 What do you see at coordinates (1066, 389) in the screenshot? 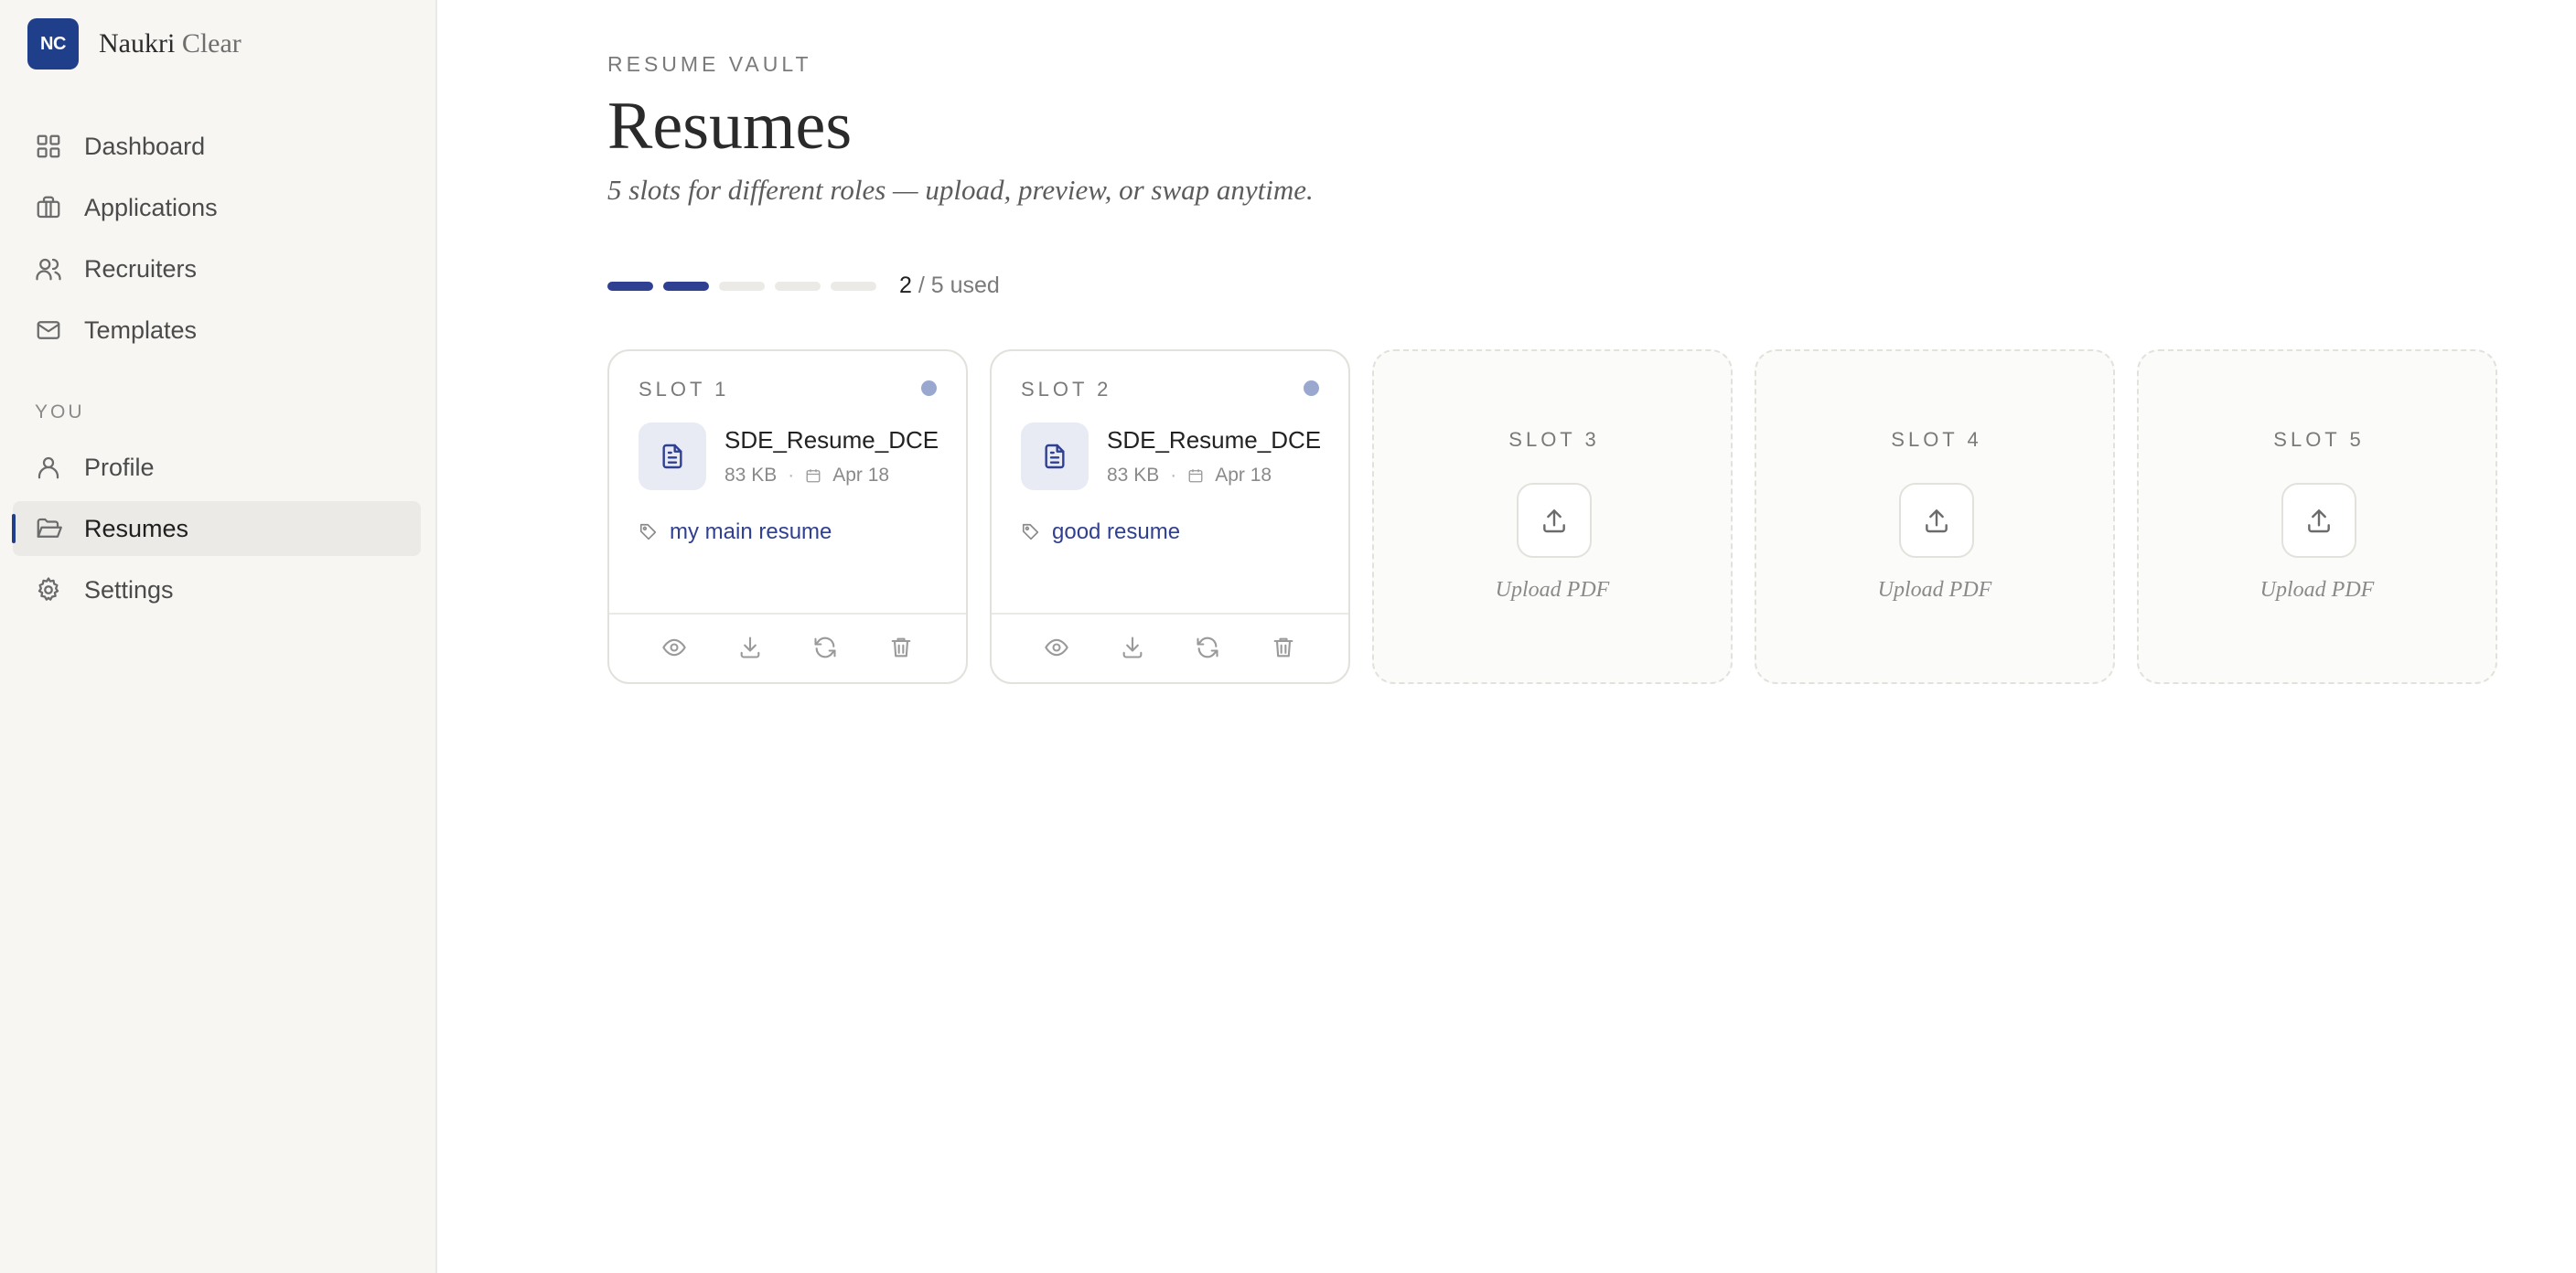
I see `slot-label: SLOT 2` at bounding box center [1066, 389].